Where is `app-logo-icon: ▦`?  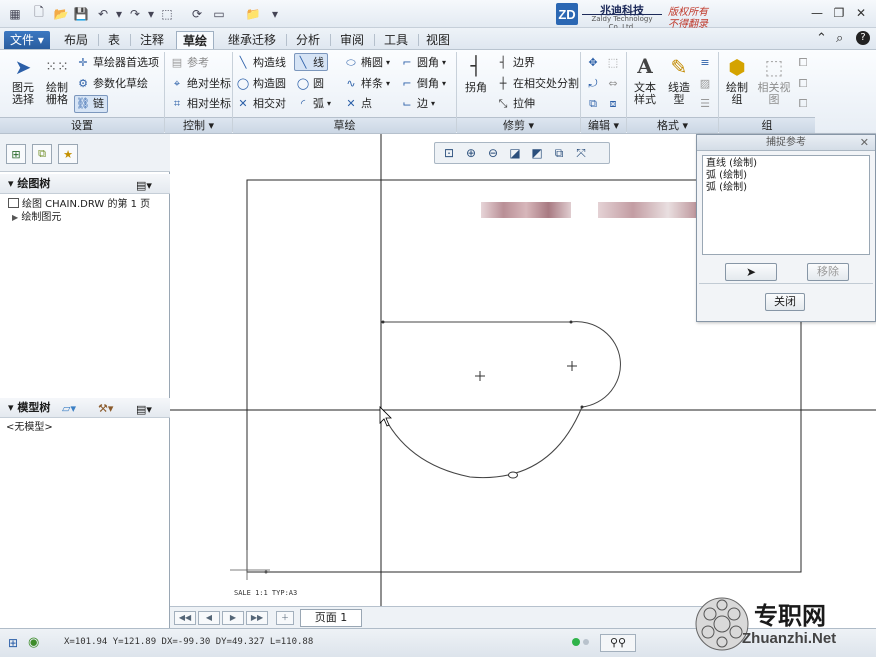 app-logo-icon: ▦ is located at coordinates (15, 13).